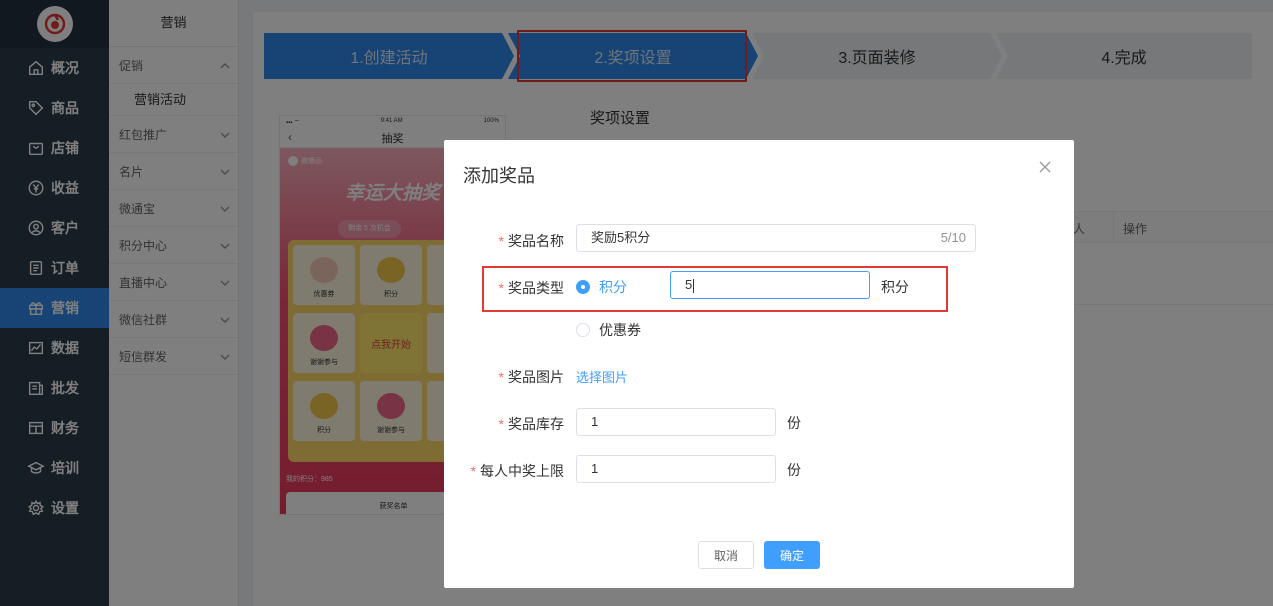  I want to click on prize-name-input: 奖励5积分 5/10, so click(776, 238).